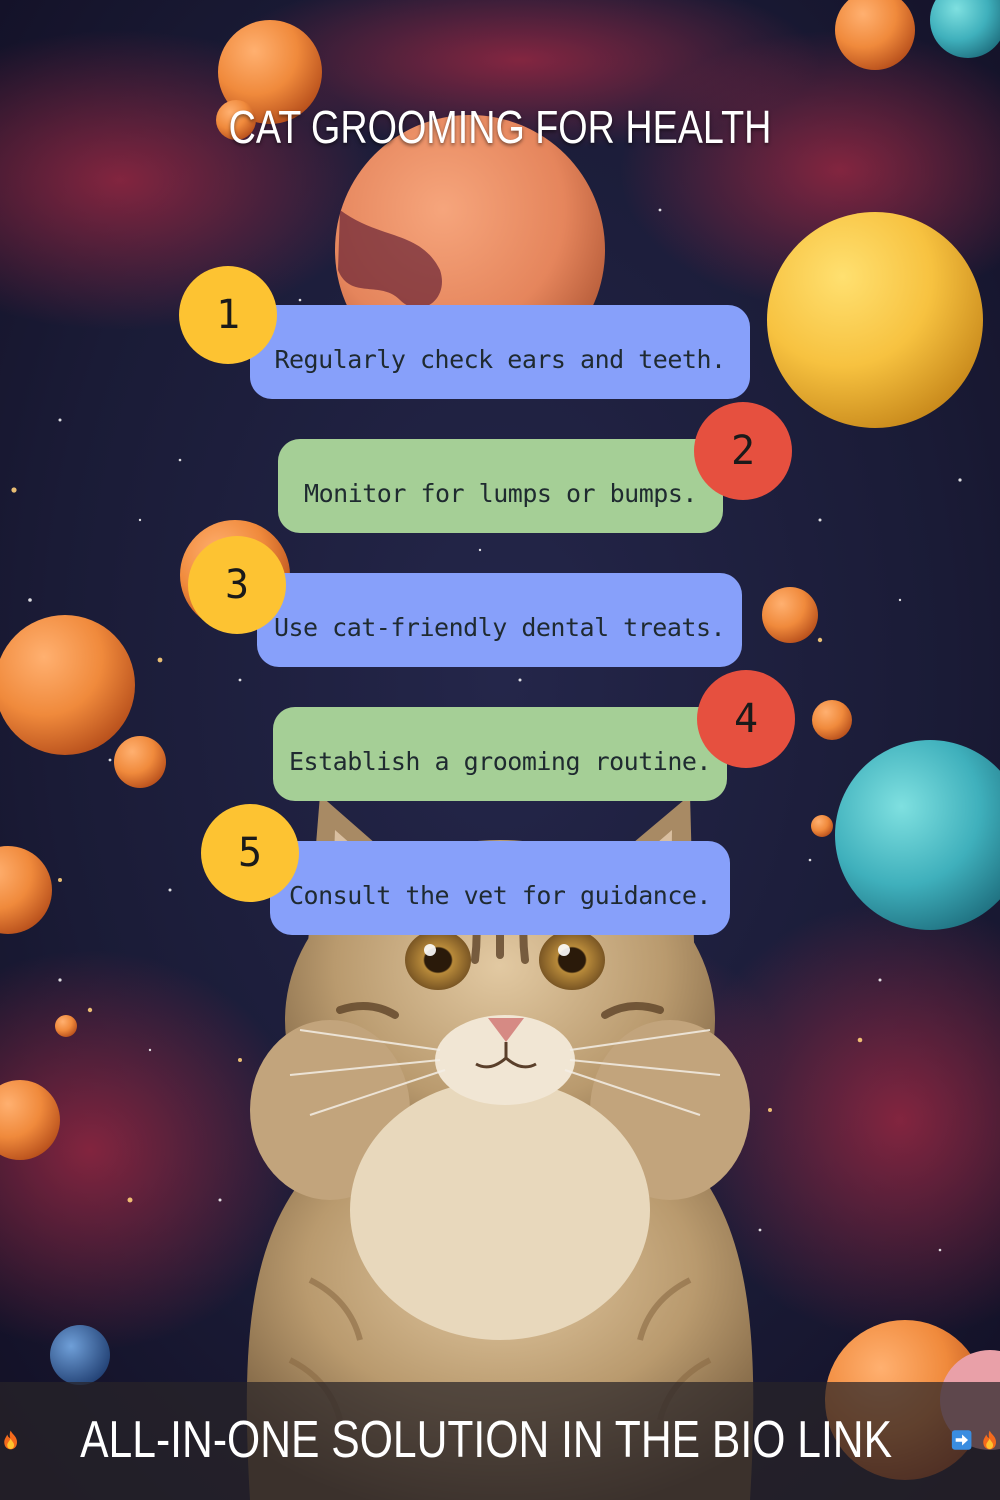 The width and height of the screenshot is (1000, 1500). I want to click on step-number: 2, so click(743, 451).